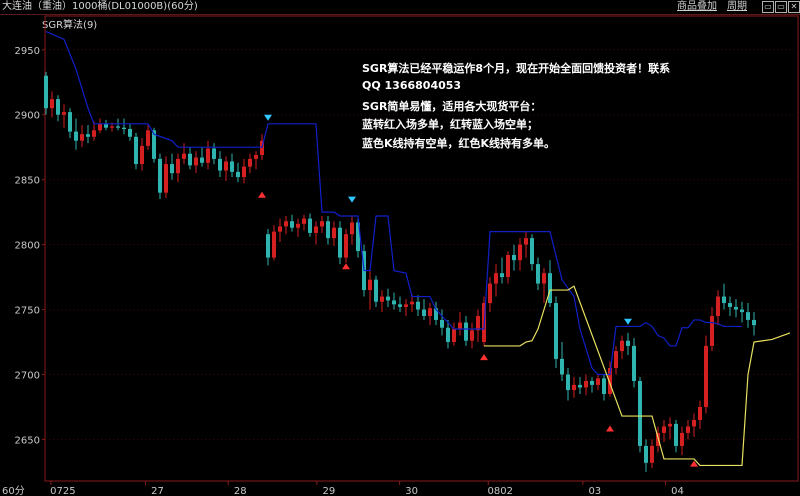  I want to click on y-tick-label: 2650, so click(27, 440).